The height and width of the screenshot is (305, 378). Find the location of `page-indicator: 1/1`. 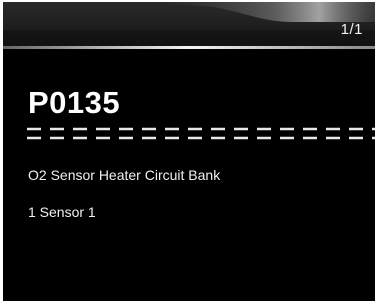

page-indicator: 1/1 is located at coordinates (351, 29).